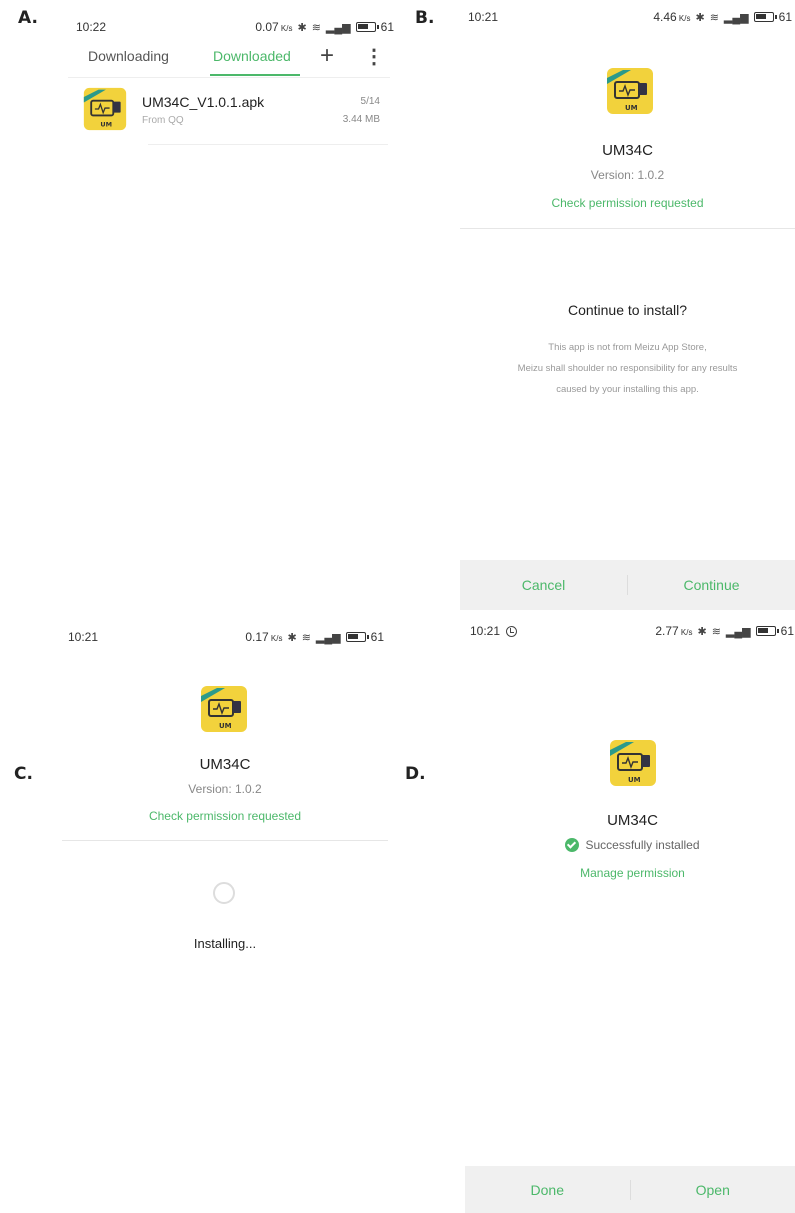 The height and width of the screenshot is (1213, 795). What do you see at coordinates (672, 17) in the screenshot?
I see `network-speed: 4.46 K/s` at bounding box center [672, 17].